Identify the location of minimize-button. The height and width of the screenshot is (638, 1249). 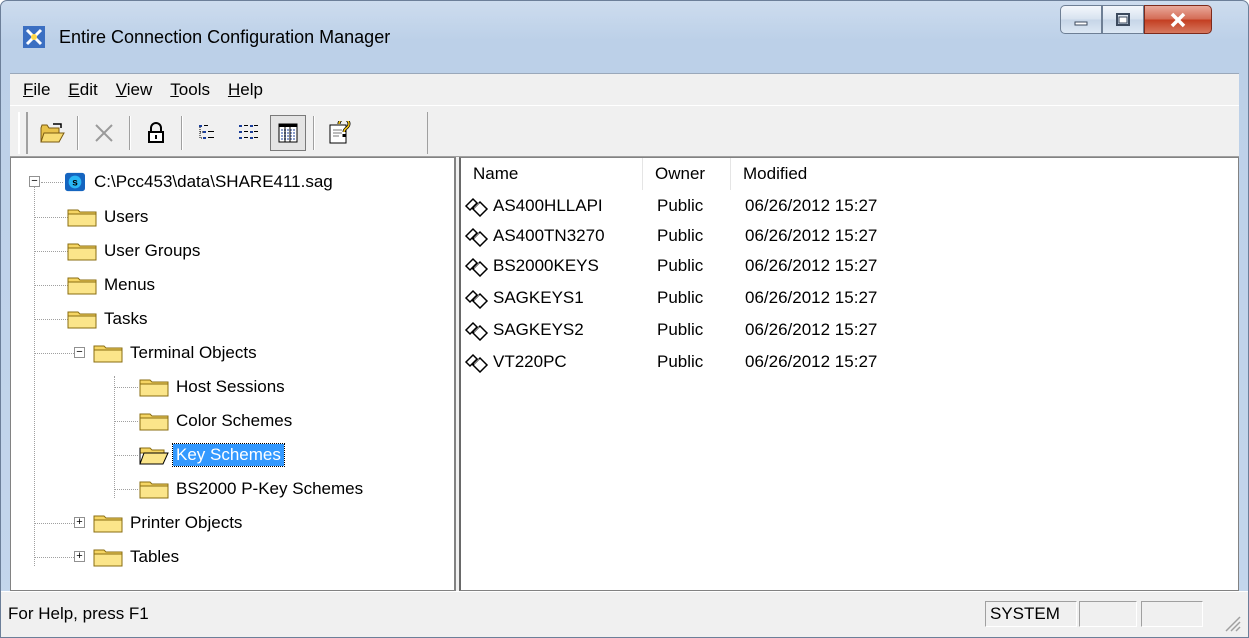
(1081, 19).